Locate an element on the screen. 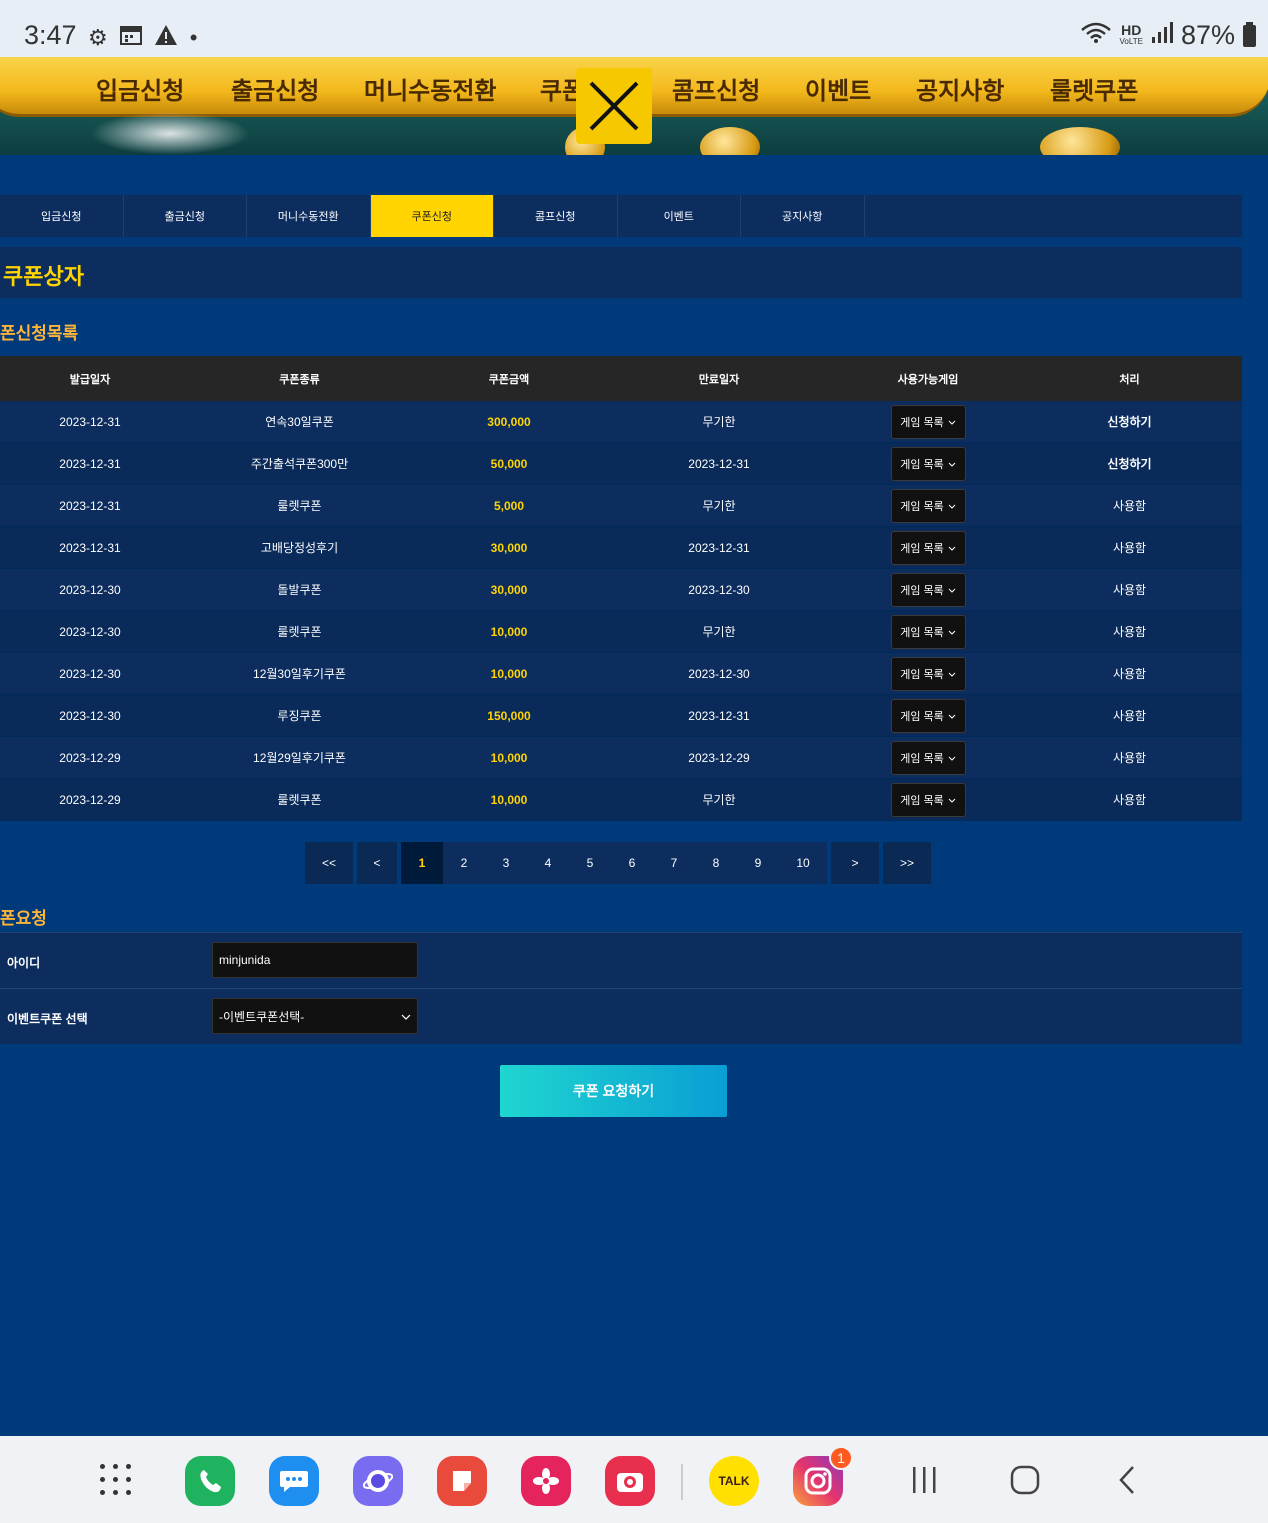 The height and width of the screenshot is (1523, 1268). kakaotalk-app-icon: TALK is located at coordinates (734, 1481).